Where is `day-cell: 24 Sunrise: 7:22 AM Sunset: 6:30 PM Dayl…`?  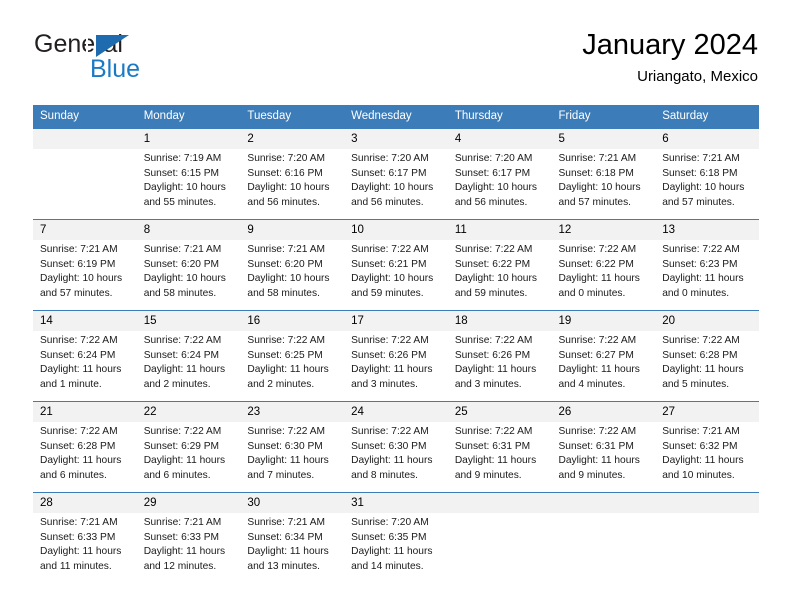
day-cell: 24 Sunrise: 7:22 AM Sunset: 6:30 PM Dayl… is located at coordinates (396, 447).